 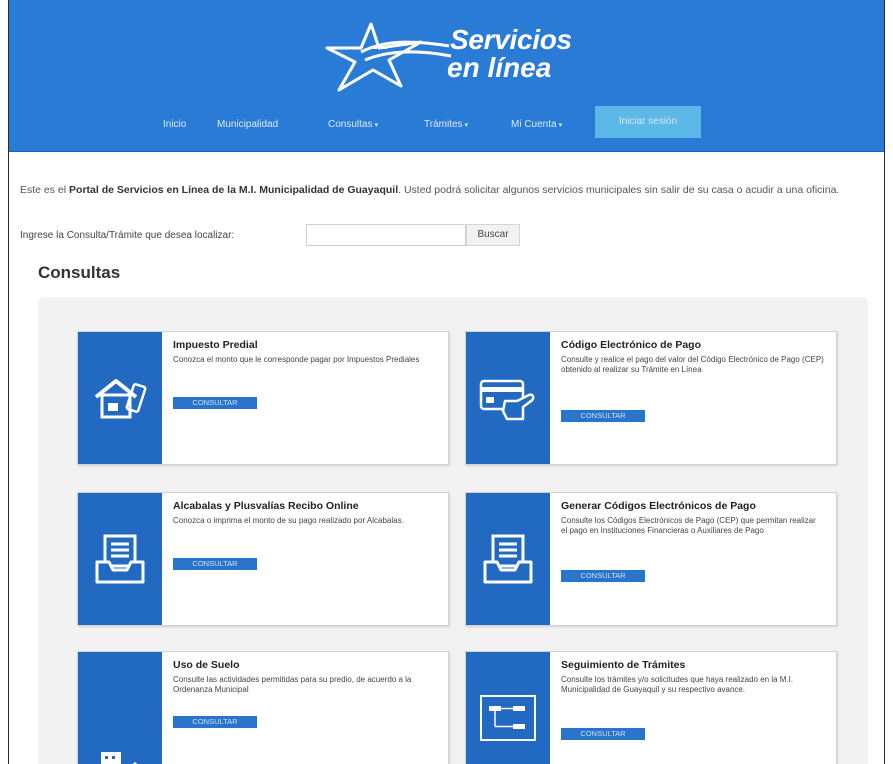 I want to click on credit-card-icon, so click(x=507, y=400).